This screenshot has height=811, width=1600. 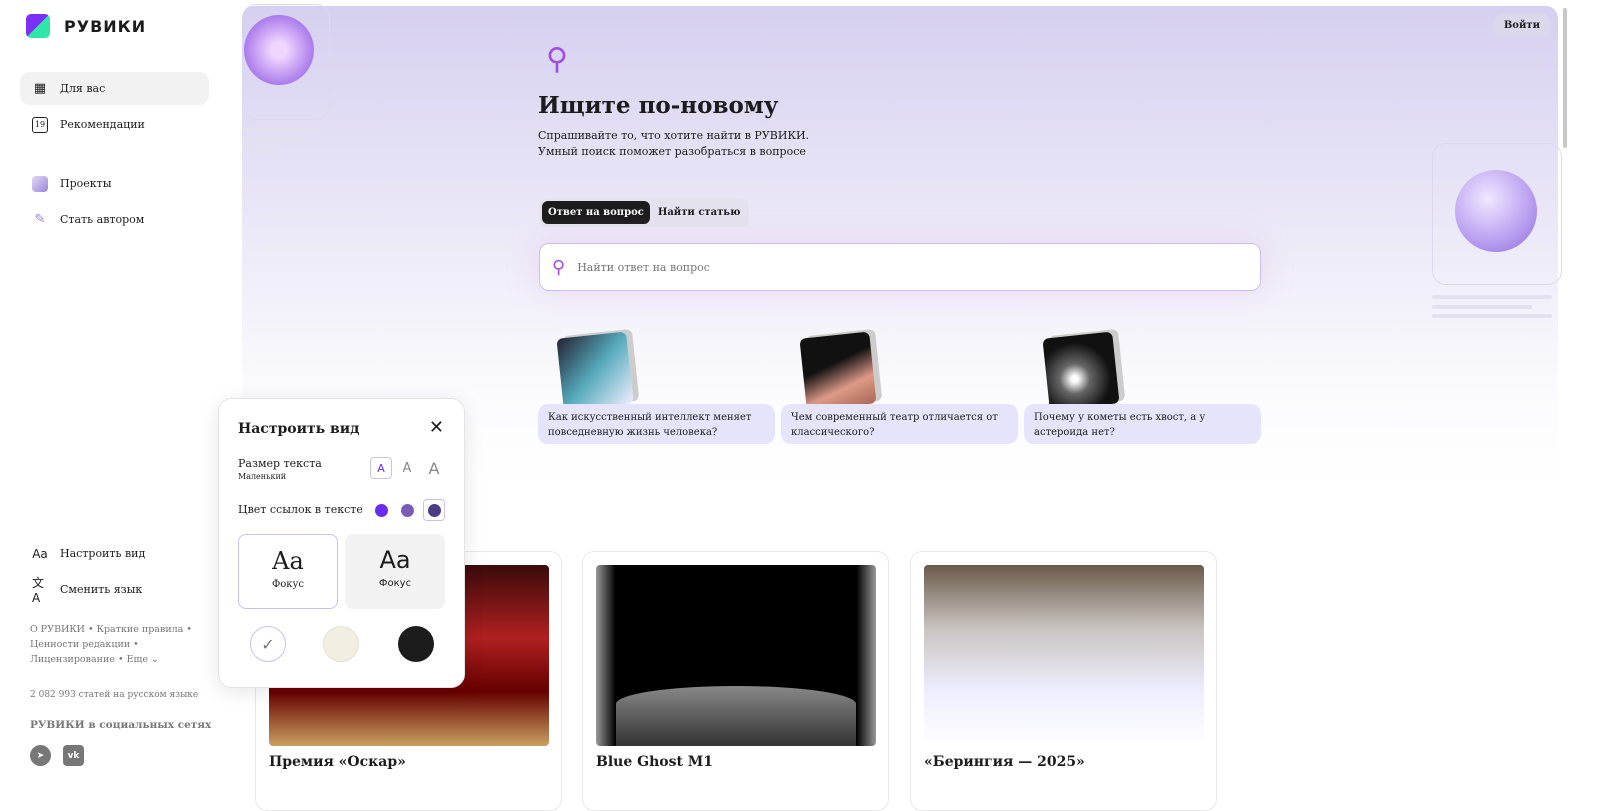 What do you see at coordinates (114, 183) in the screenshot?
I see `nav-projects: Проекты` at bounding box center [114, 183].